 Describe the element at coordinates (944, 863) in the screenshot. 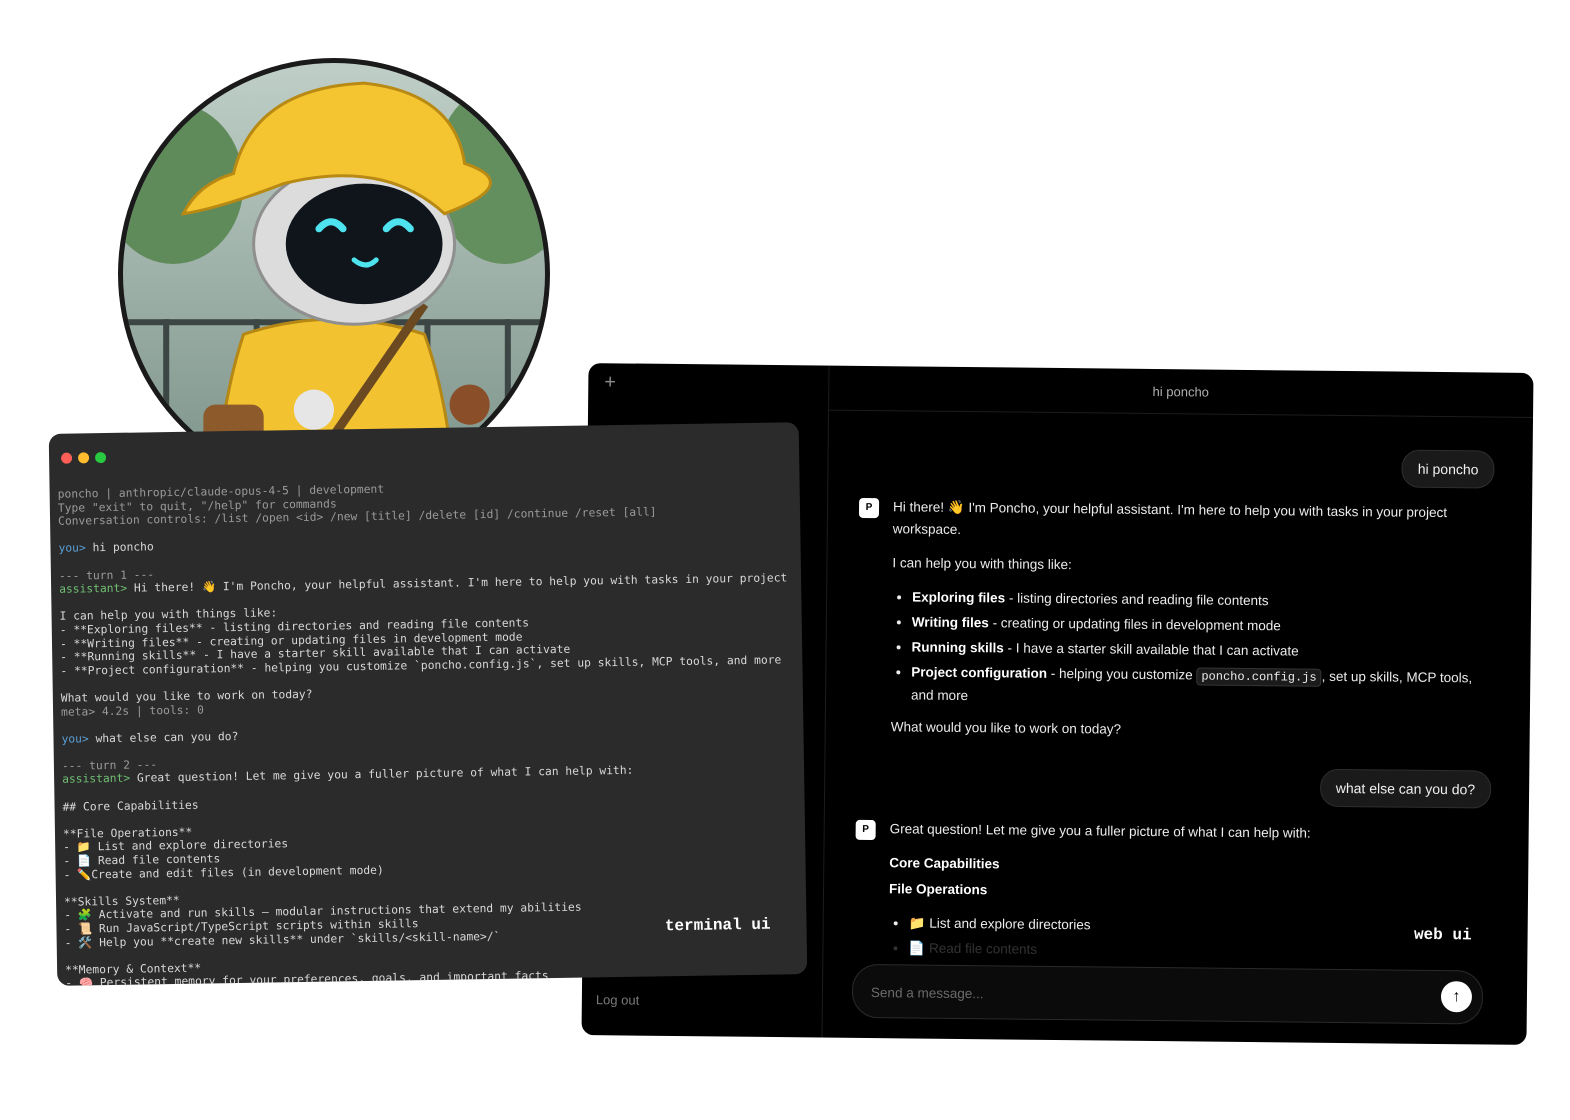

I see `section-heading: Core Capabilities` at that location.